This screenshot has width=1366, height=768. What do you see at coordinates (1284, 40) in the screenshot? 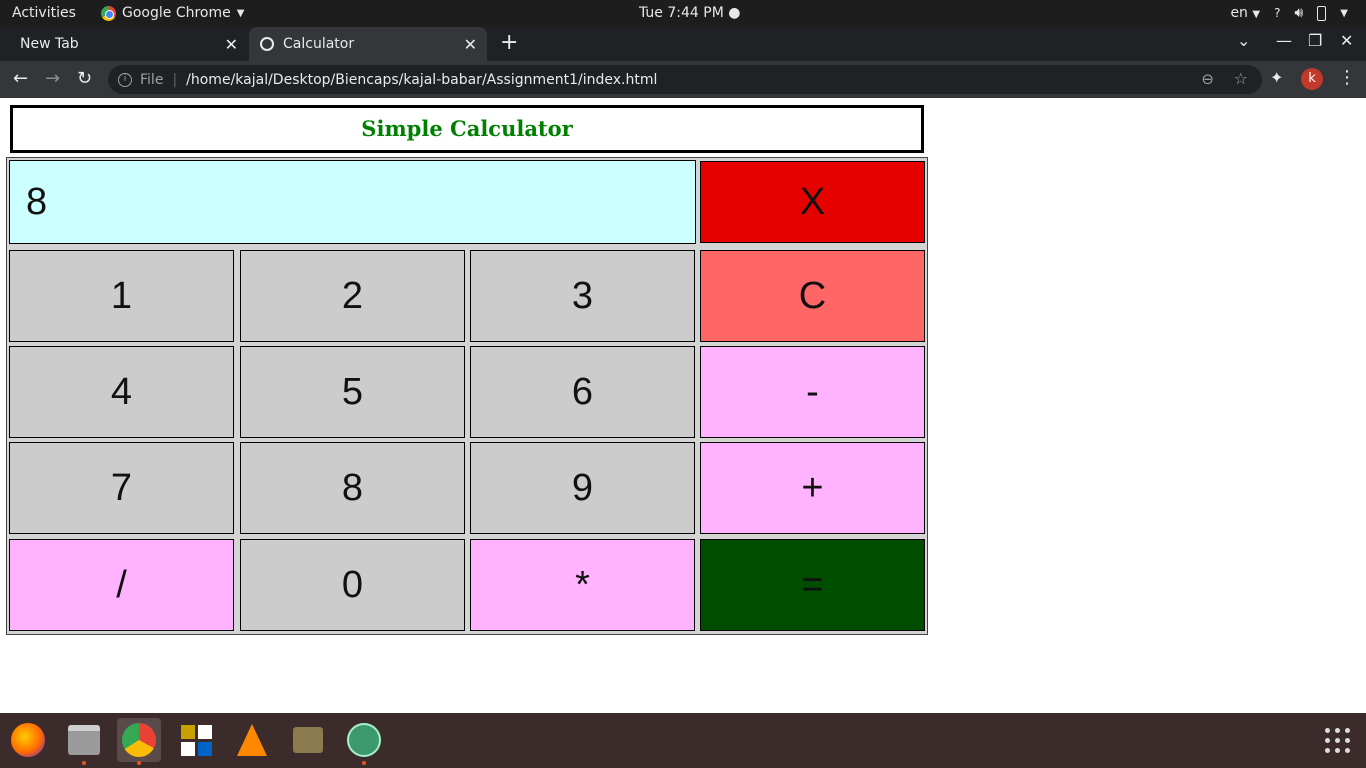
I see `minimize-icon: —` at bounding box center [1284, 40].